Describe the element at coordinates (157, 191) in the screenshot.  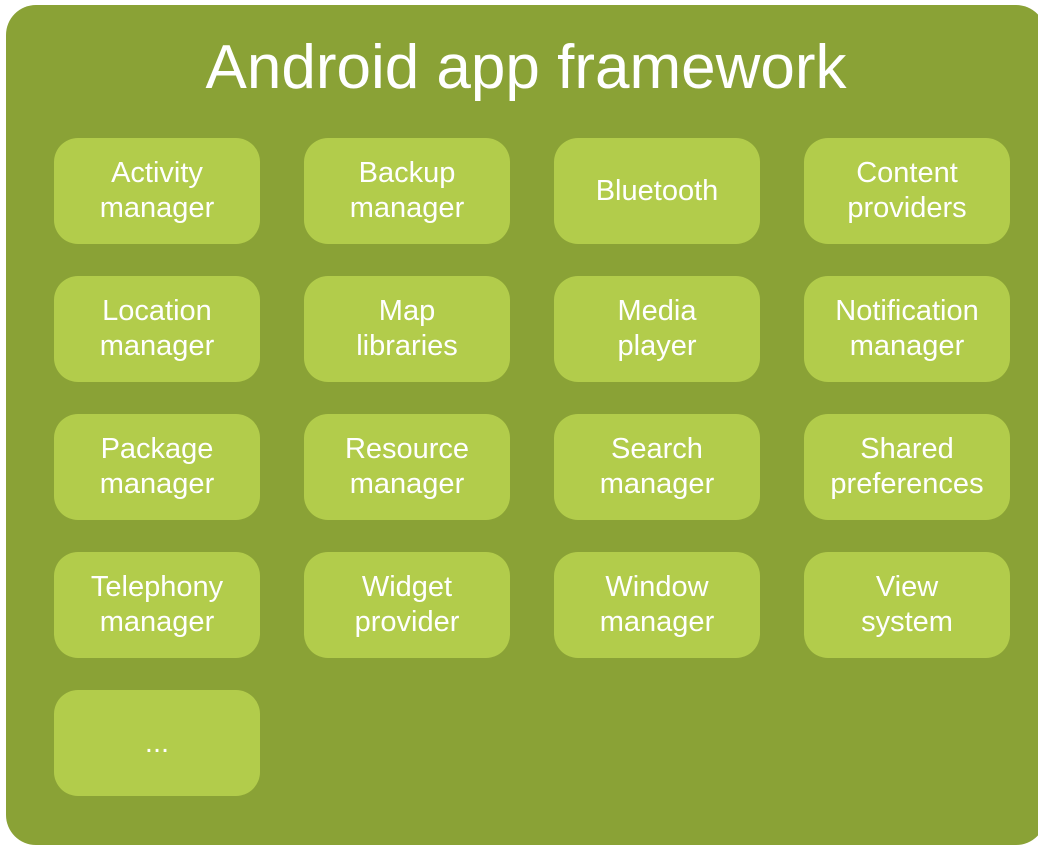
I see `component-activity-manager: Activity manager` at that location.